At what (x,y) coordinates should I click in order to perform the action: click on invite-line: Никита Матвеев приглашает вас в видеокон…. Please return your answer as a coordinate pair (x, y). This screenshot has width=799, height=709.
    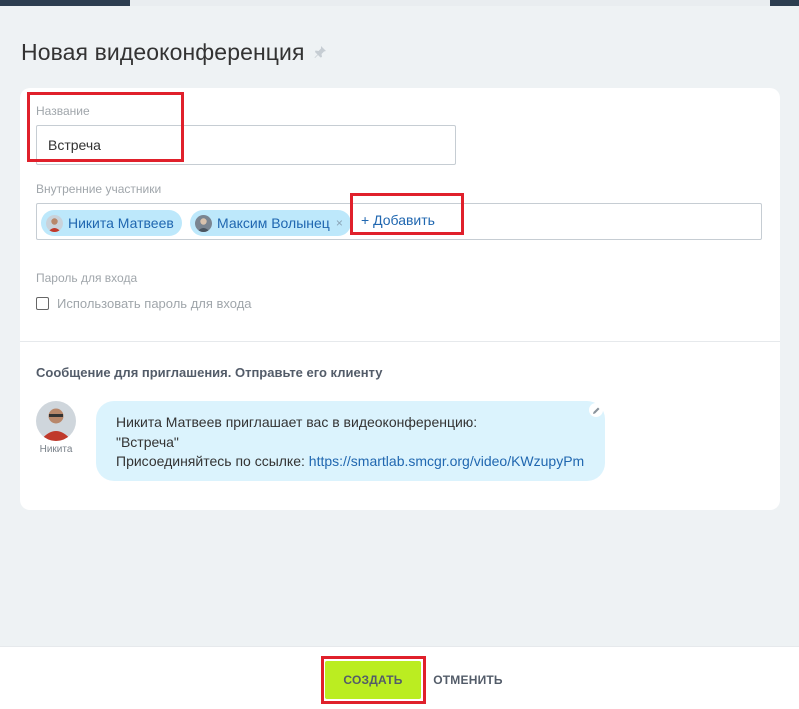
    Looking at the image, I should click on (297, 422).